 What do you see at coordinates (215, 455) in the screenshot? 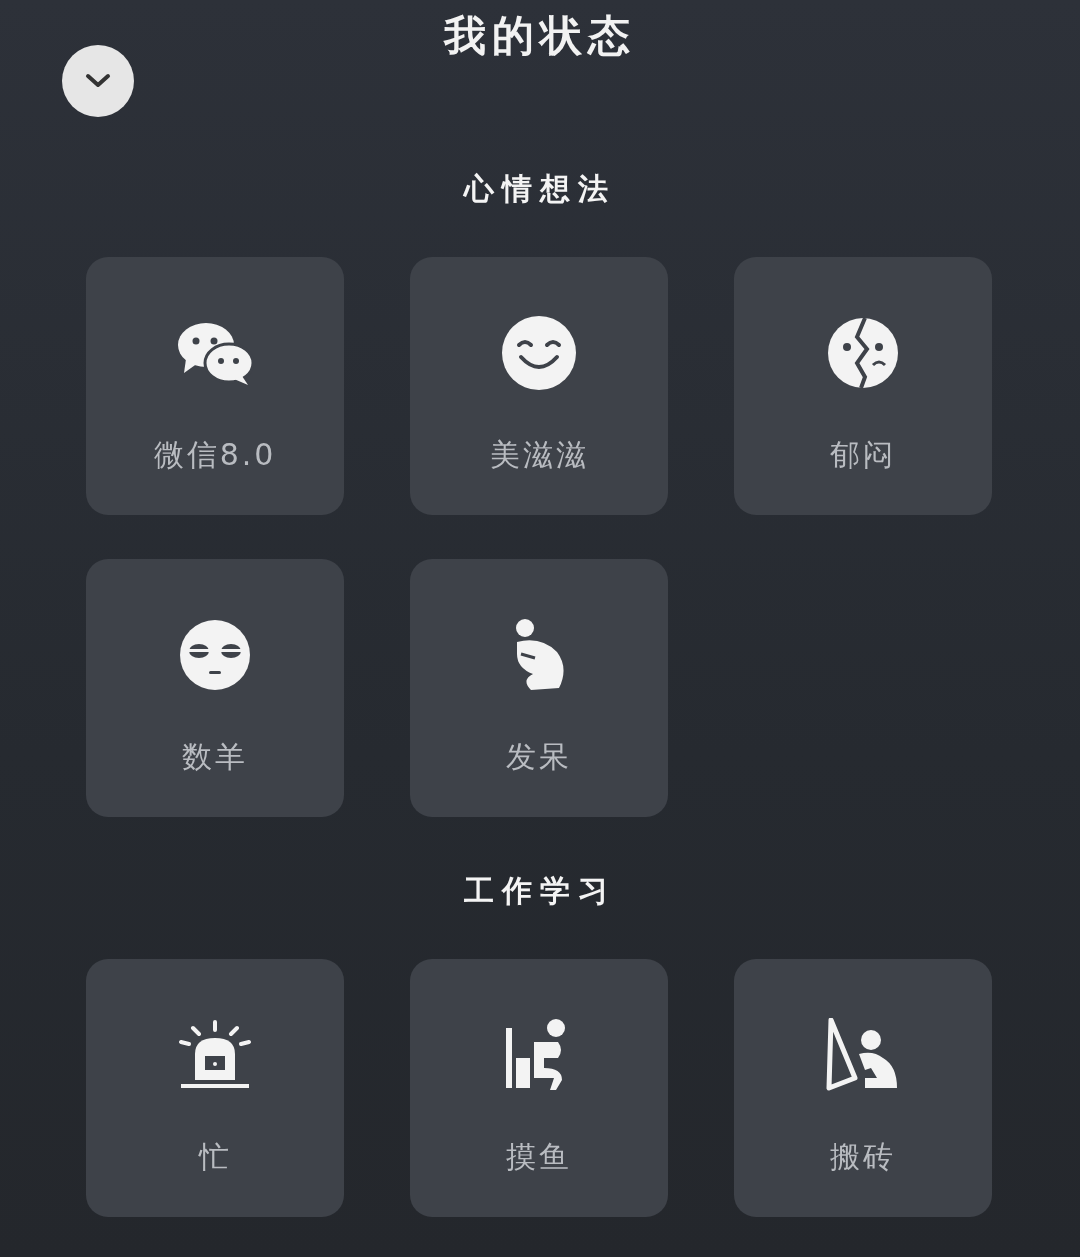
I see `status-label: 微信8.0` at bounding box center [215, 455].